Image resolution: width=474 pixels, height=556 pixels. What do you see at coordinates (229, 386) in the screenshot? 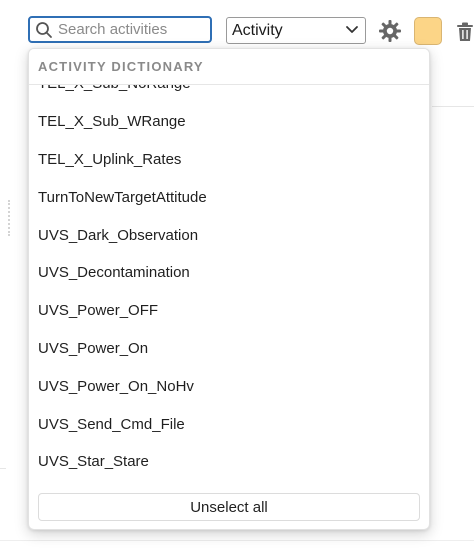
I see `activity-list-item: UVS_Power_On_NoHv` at bounding box center [229, 386].